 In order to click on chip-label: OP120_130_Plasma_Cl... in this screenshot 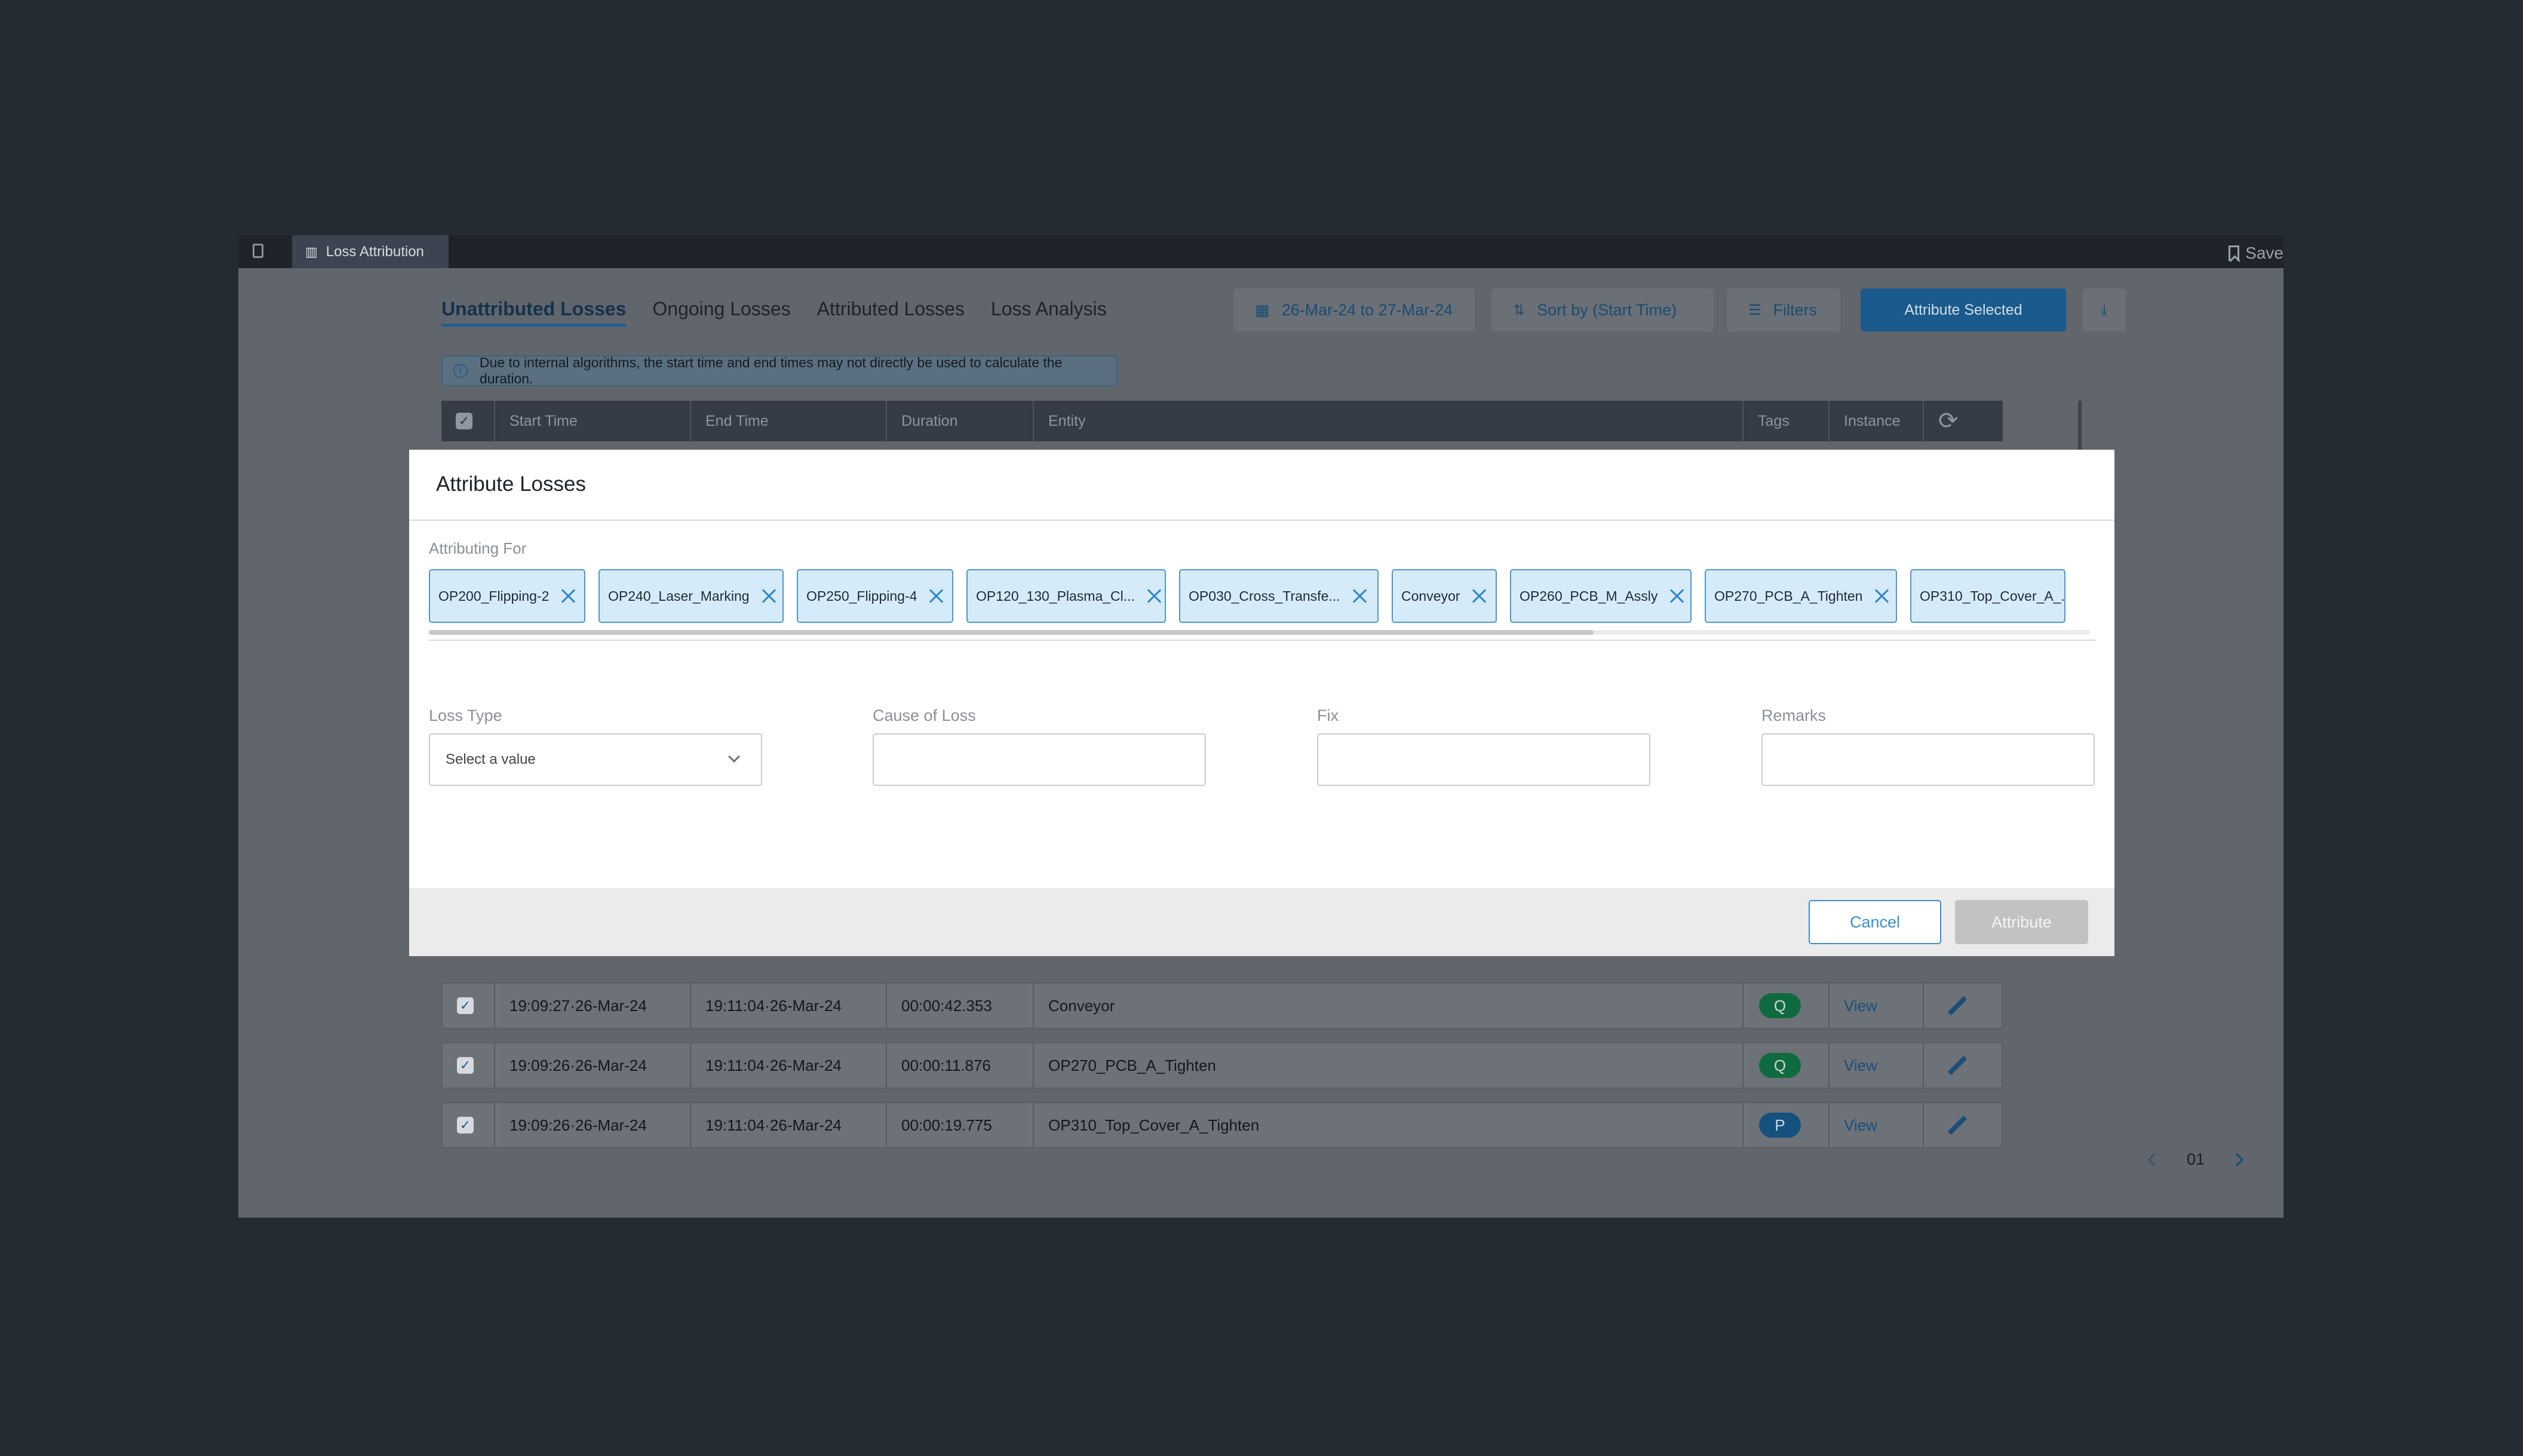, I will do `click(1055, 596)`.